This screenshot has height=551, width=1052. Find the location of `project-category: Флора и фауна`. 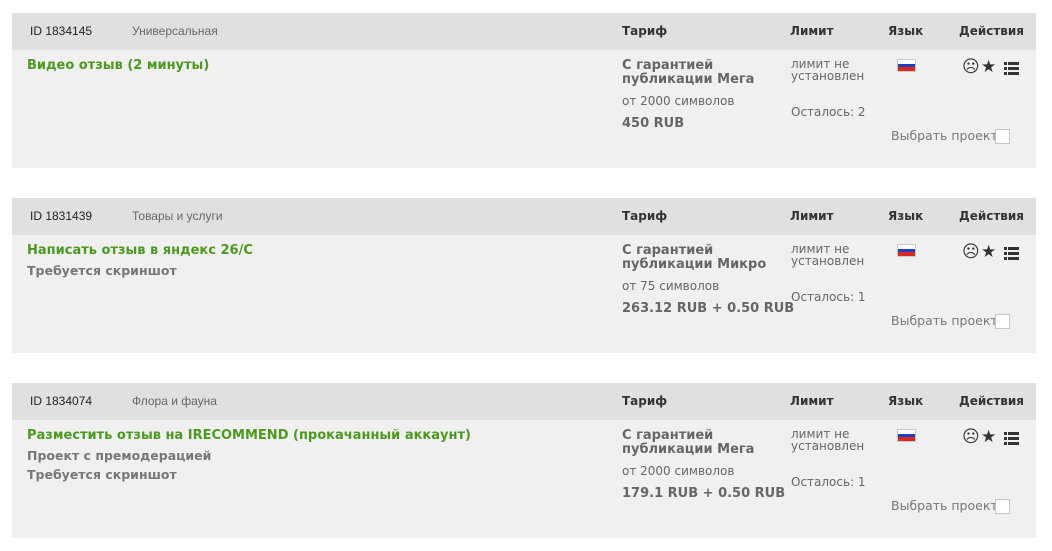

project-category: Флора и фауна is located at coordinates (174, 401).